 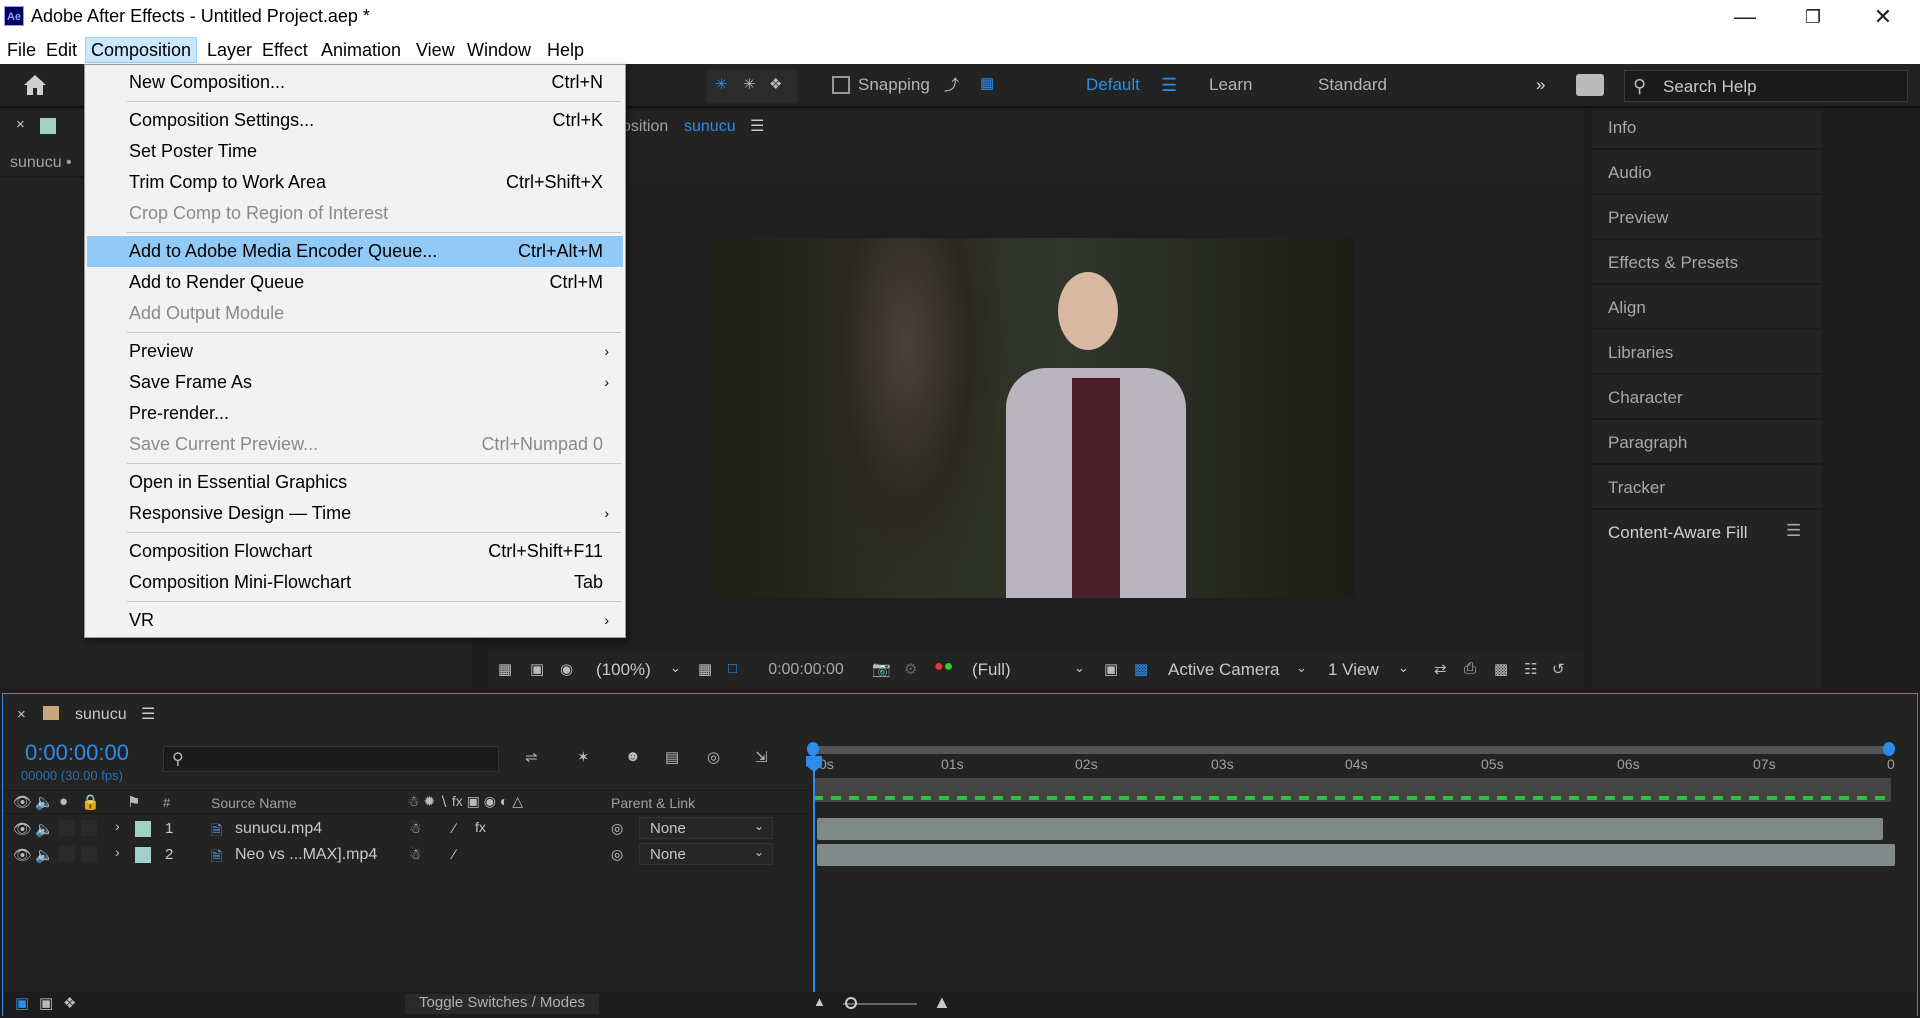 What do you see at coordinates (565, 50) in the screenshot?
I see `menu-help: Help` at bounding box center [565, 50].